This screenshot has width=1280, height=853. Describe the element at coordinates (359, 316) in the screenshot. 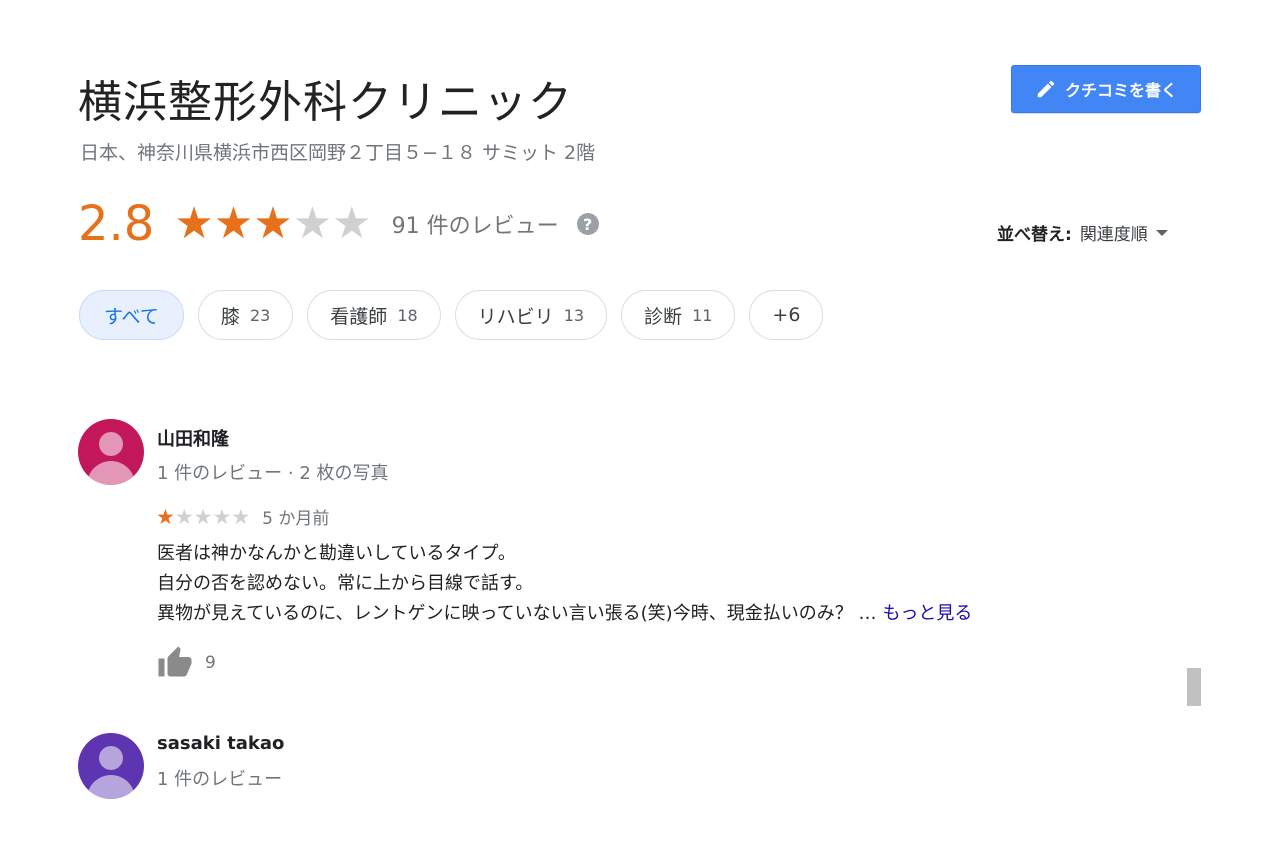

I see `chip-label: 看護師` at that location.